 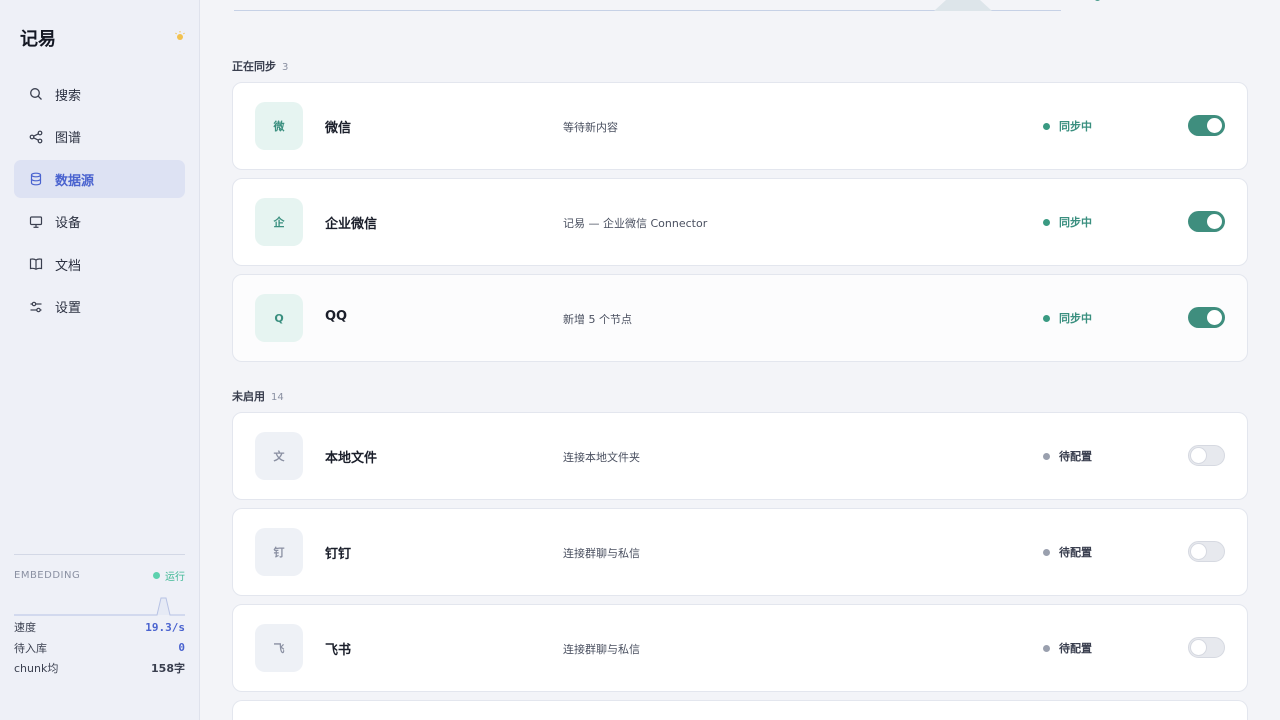 I want to click on datasource-desc: 新增 5 个节点, so click(x=597, y=319).